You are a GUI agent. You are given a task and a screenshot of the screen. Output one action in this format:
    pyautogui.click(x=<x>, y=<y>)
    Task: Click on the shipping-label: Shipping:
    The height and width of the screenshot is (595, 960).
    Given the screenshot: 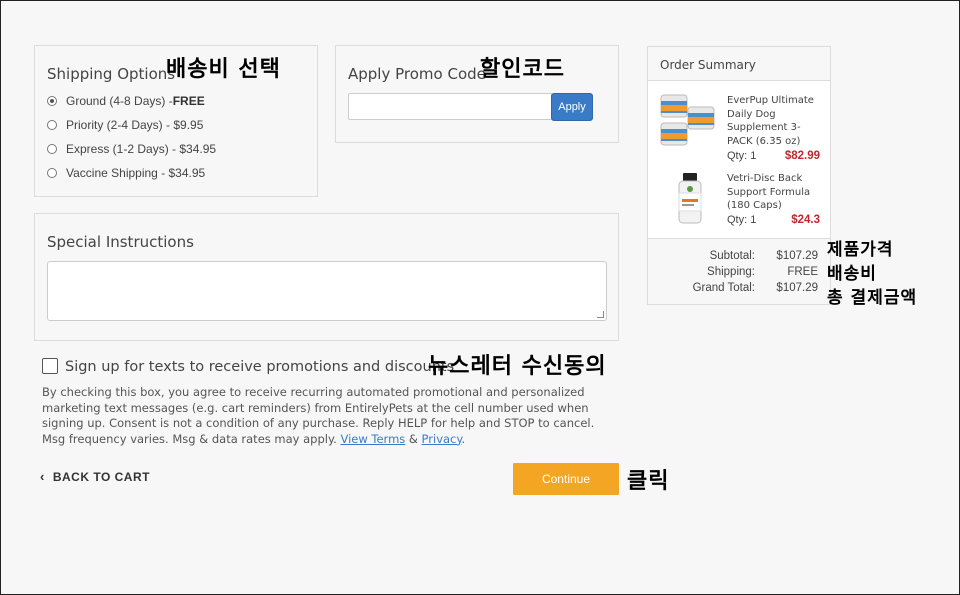 What is the action you would take?
    pyautogui.click(x=731, y=272)
    